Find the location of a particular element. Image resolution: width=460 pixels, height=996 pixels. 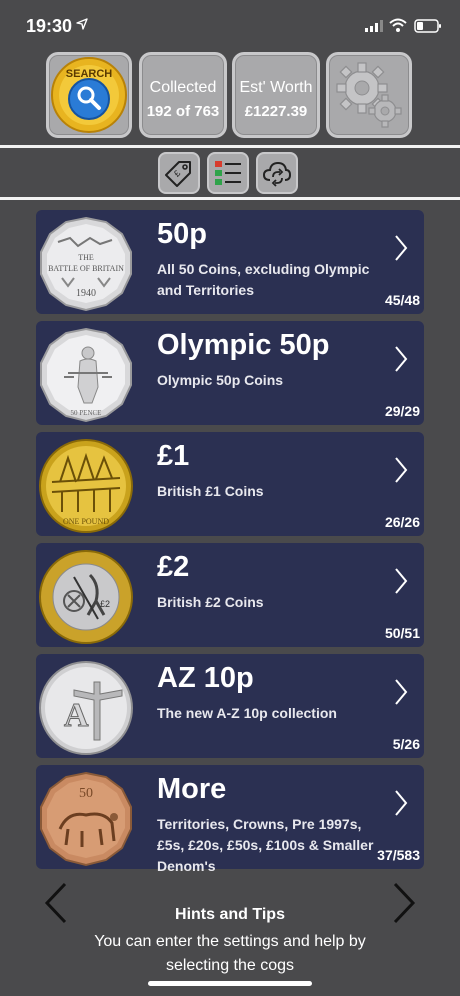

category-row-1-pound: ONE POUND £1 British £1 Coins 26/26 is located at coordinates (230, 484).